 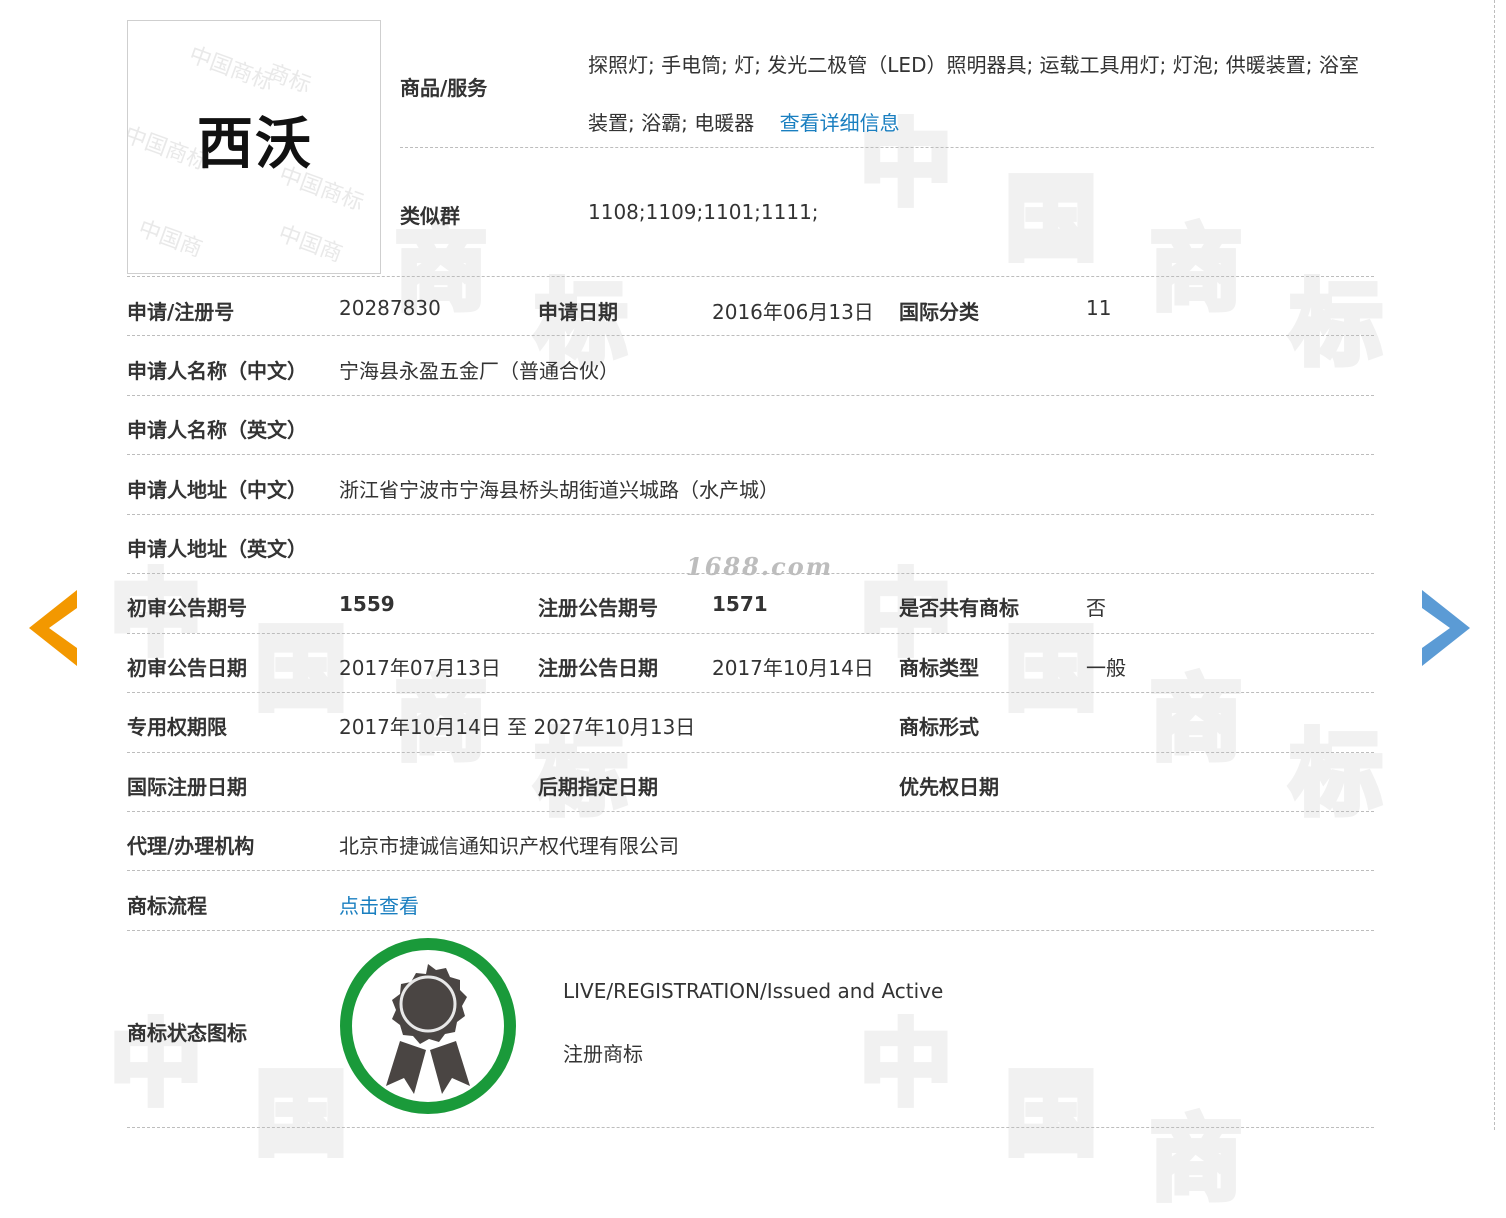 What do you see at coordinates (578, 312) in the screenshot?
I see `app-date-label: 申请日期` at bounding box center [578, 312].